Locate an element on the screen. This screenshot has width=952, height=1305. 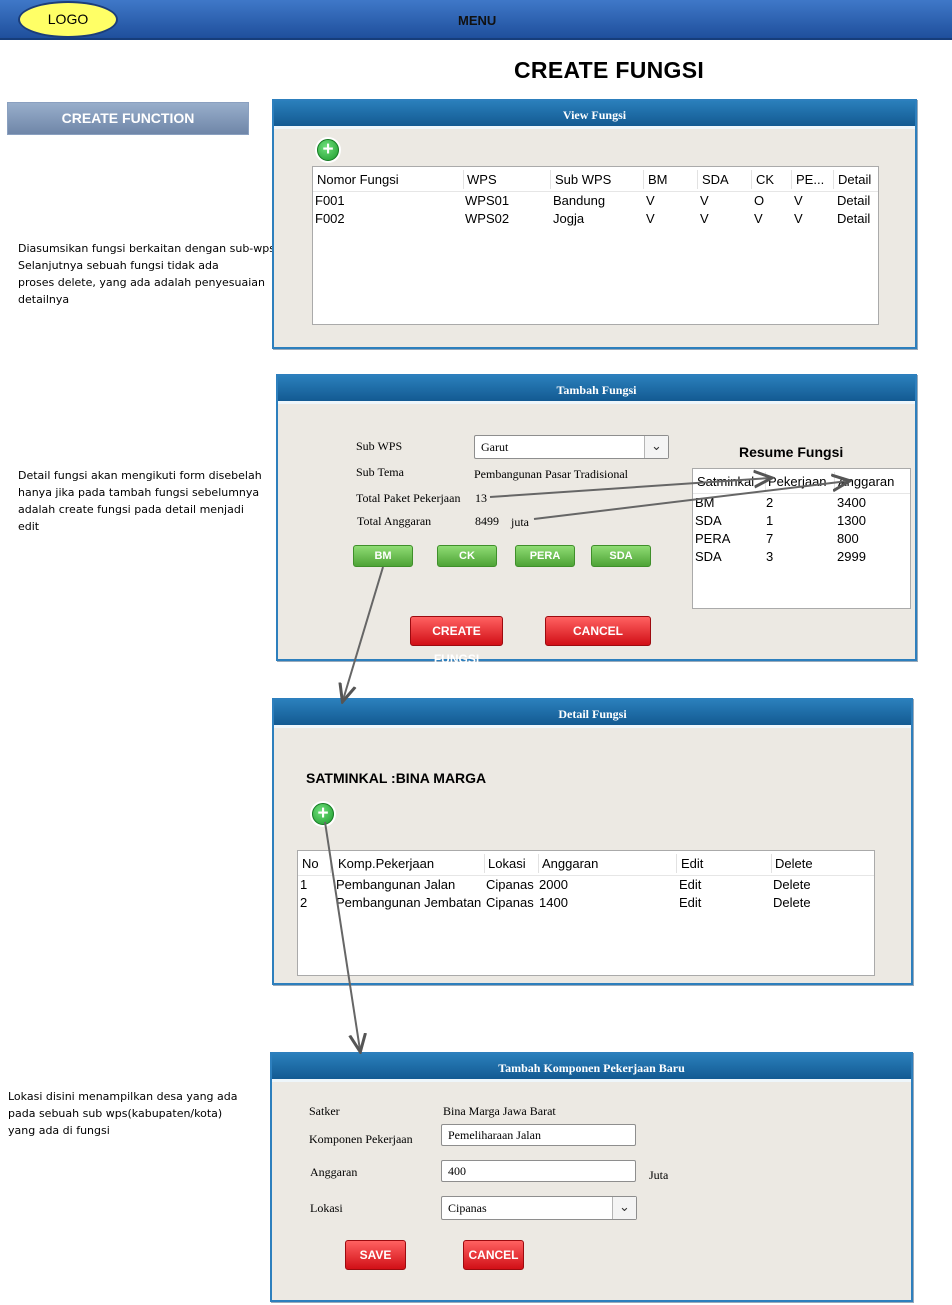
table-cell: Pembangunan Jalan is located at coordinates (396, 884).